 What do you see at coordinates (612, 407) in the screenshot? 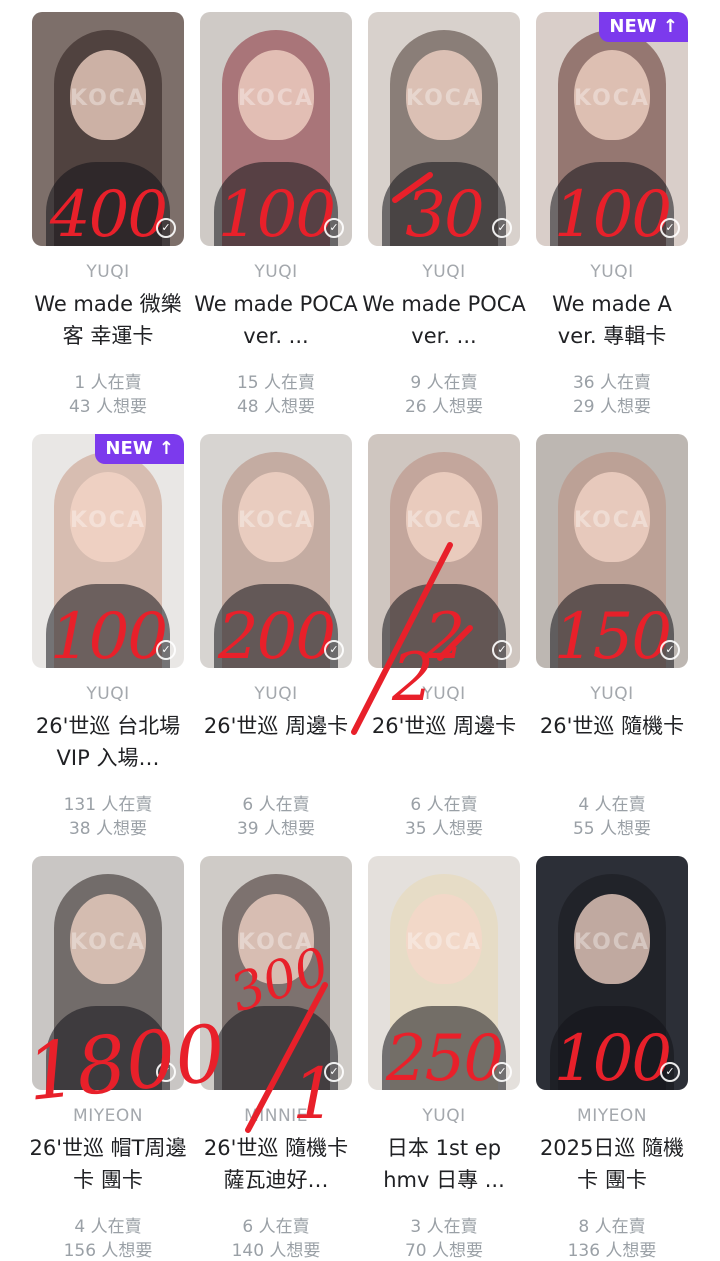
I see `wanters-count: 29 人想要` at bounding box center [612, 407].